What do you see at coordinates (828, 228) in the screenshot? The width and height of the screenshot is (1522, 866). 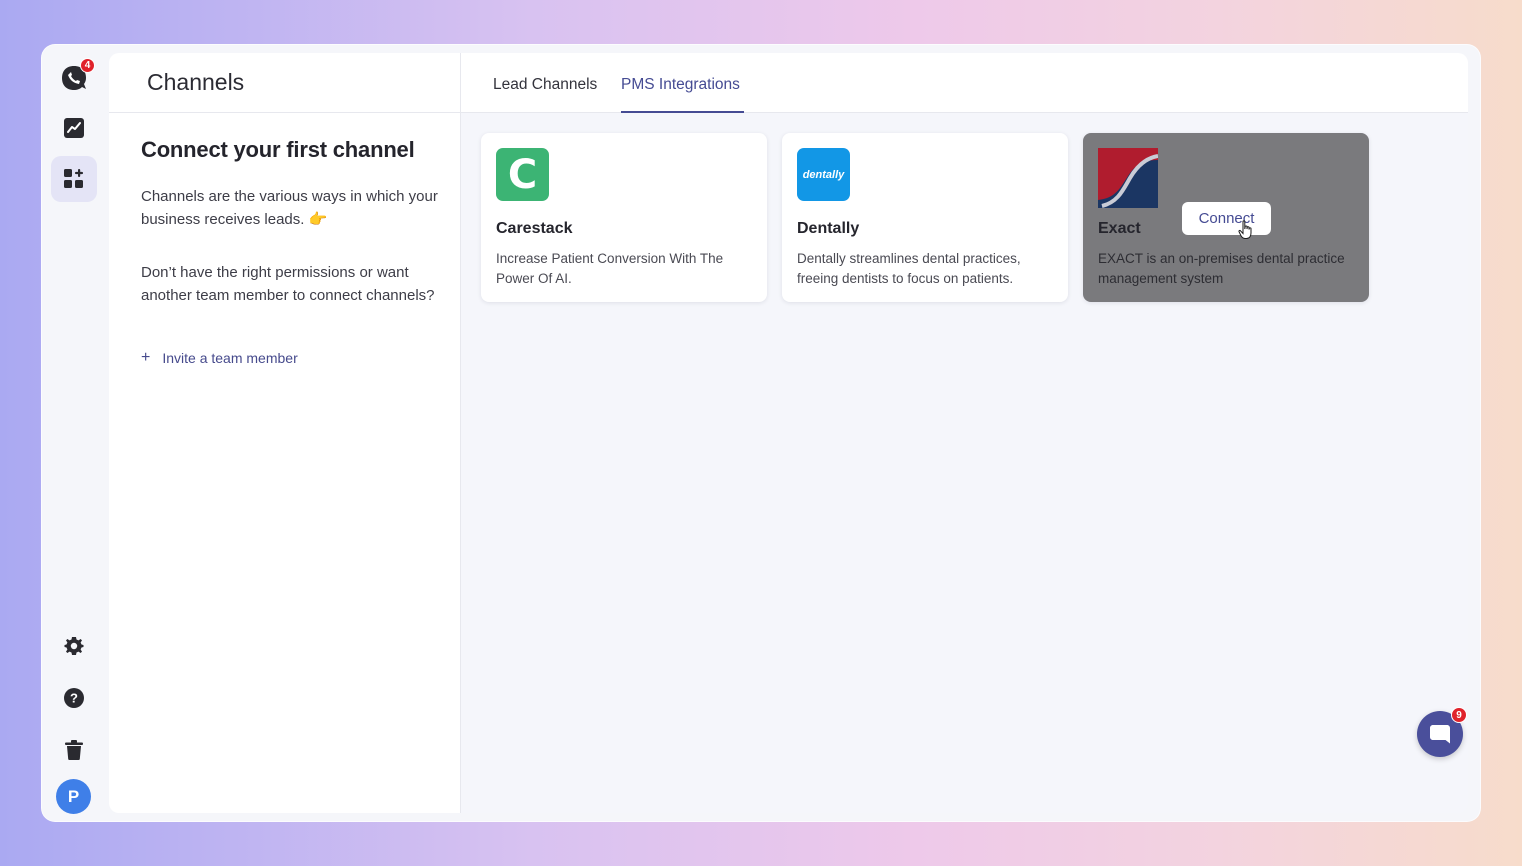 I see `integration-name: Dentally` at bounding box center [828, 228].